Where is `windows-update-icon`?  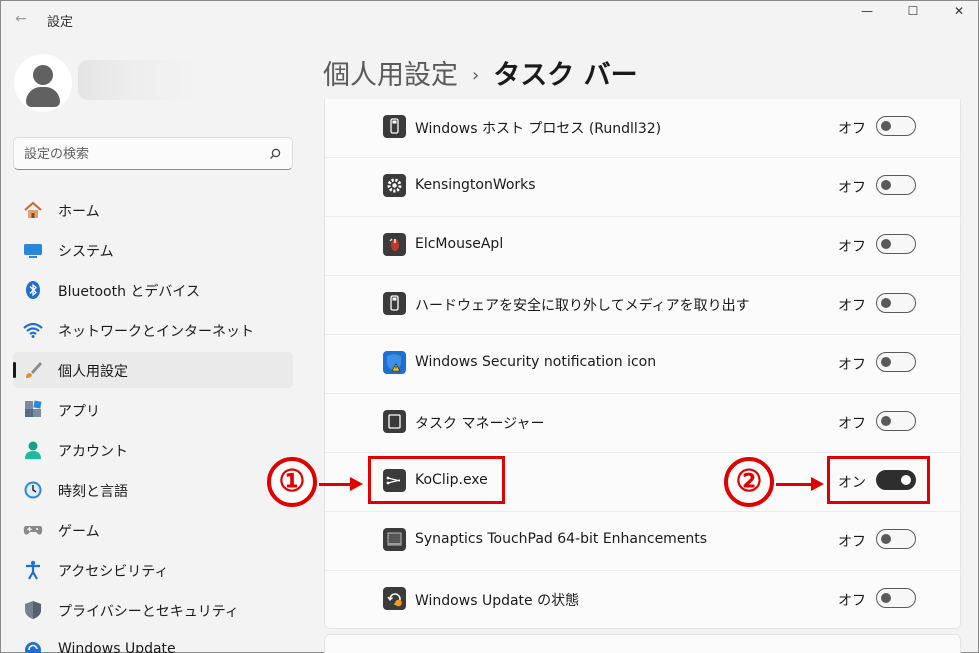
windows-update-icon is located at coordinates (33, 647).